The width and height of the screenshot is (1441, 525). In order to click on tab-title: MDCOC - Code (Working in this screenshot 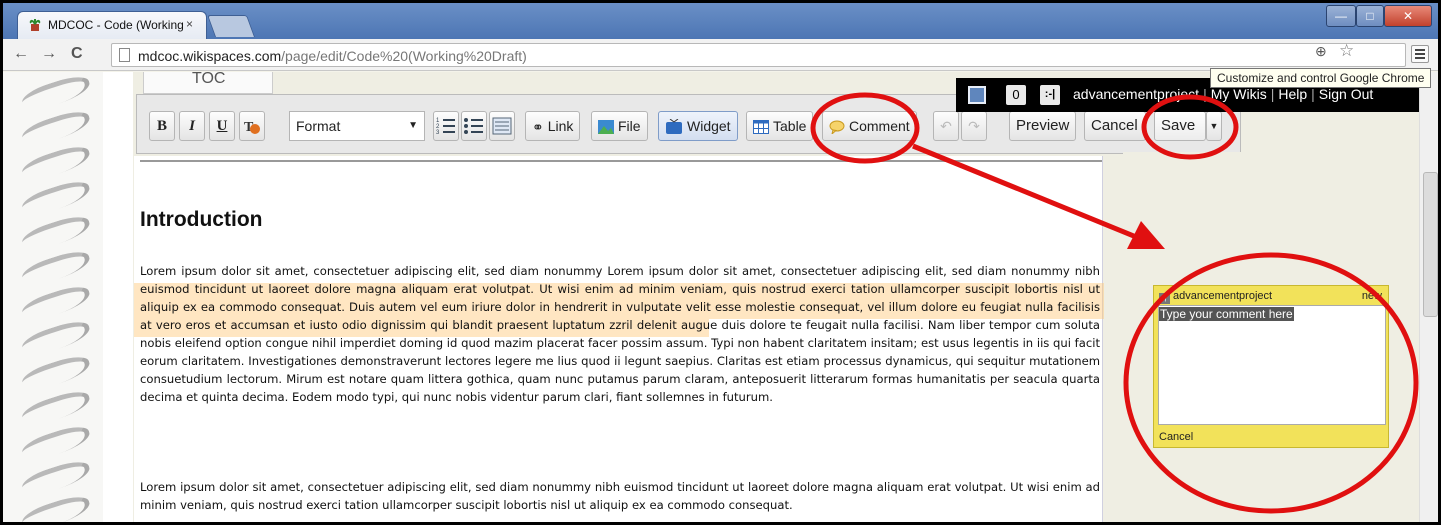, I will do `click(116, 25)`.